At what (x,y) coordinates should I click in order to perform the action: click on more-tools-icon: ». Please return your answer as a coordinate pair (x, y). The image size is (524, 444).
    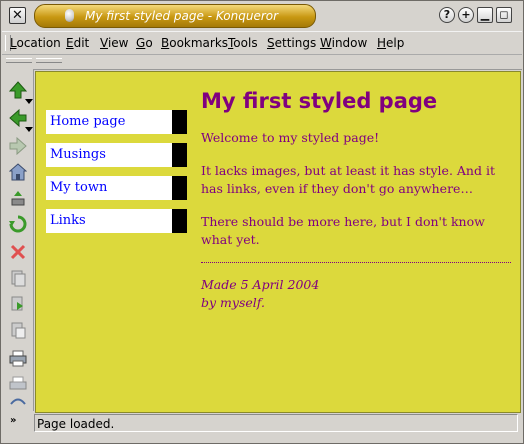
    Looking at the image, I should click on (13, 421).